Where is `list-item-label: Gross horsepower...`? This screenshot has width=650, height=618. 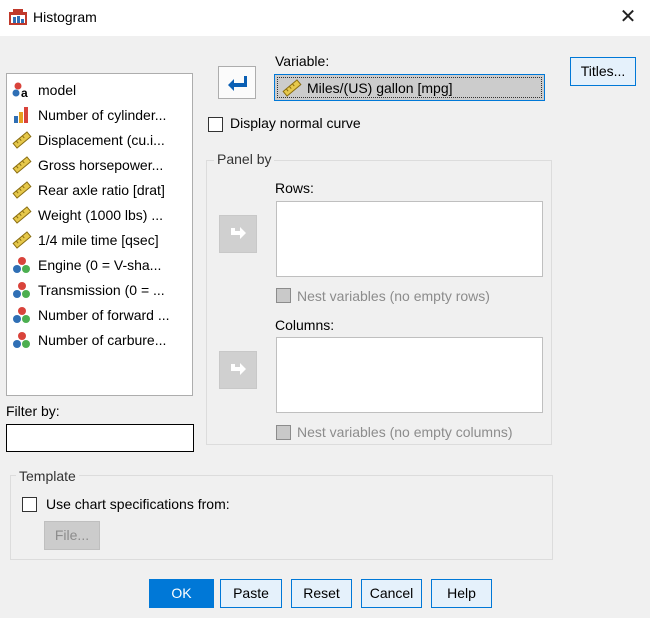
list-item-label: Gross horsepower... is located at coordinates (101, 165).